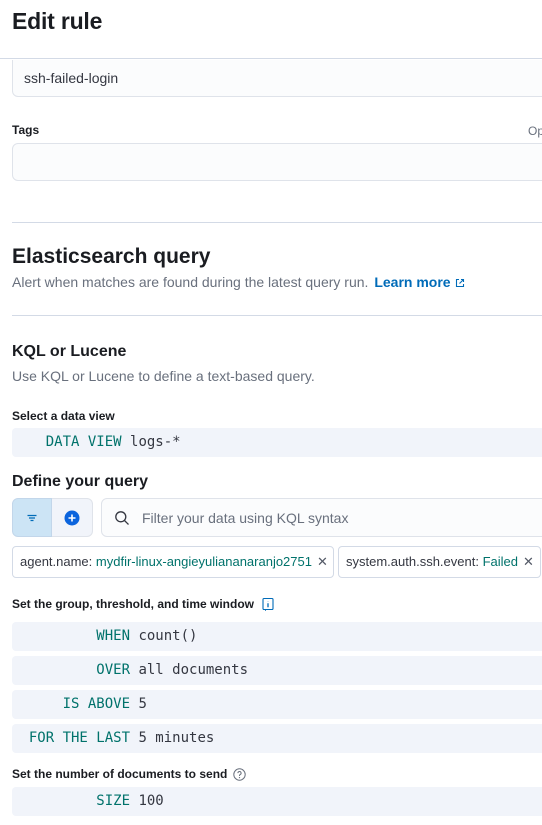  What do you see at coordinates (111, 256) in the screenshot?
I see `es-query-title: Elasticsearch query` at bounding box center [111, 256].